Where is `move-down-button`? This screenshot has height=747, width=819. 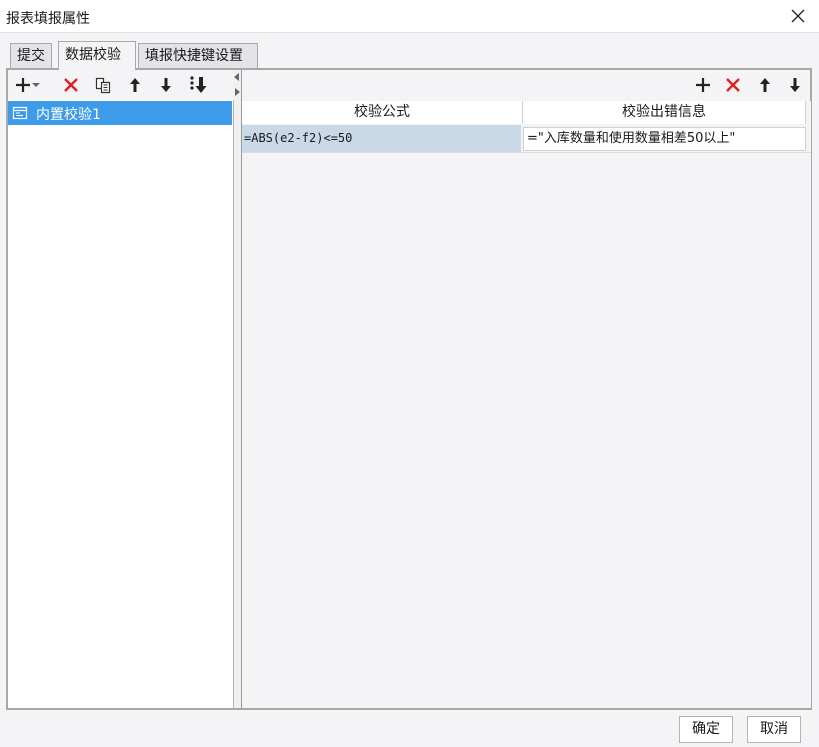
move-down-button is located at coordinates (166, 85).